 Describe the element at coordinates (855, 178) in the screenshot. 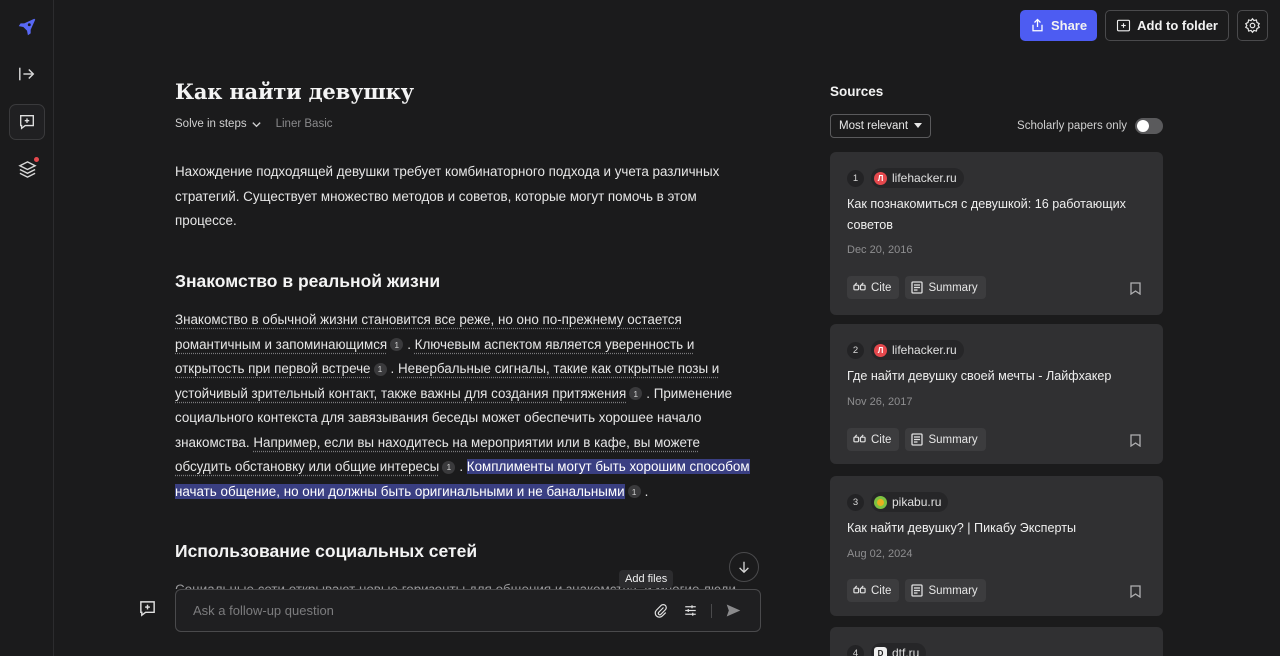

I see `source-number: 1` at that location.